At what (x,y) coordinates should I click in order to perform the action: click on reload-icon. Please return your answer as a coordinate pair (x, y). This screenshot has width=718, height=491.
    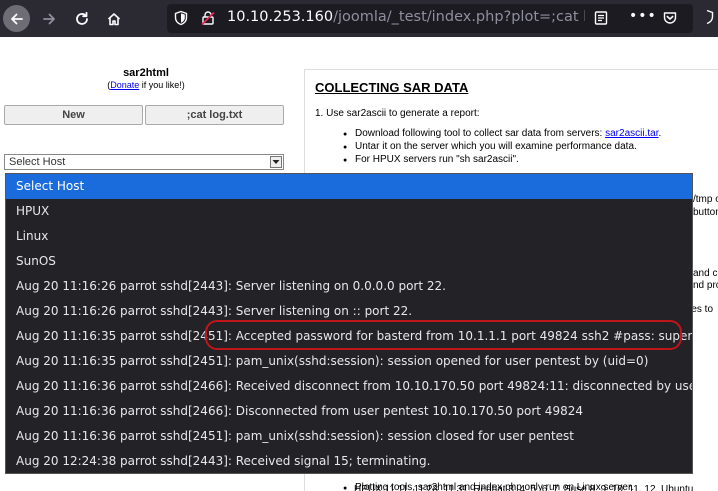
    Looking at the image, I should click on (81, 18).